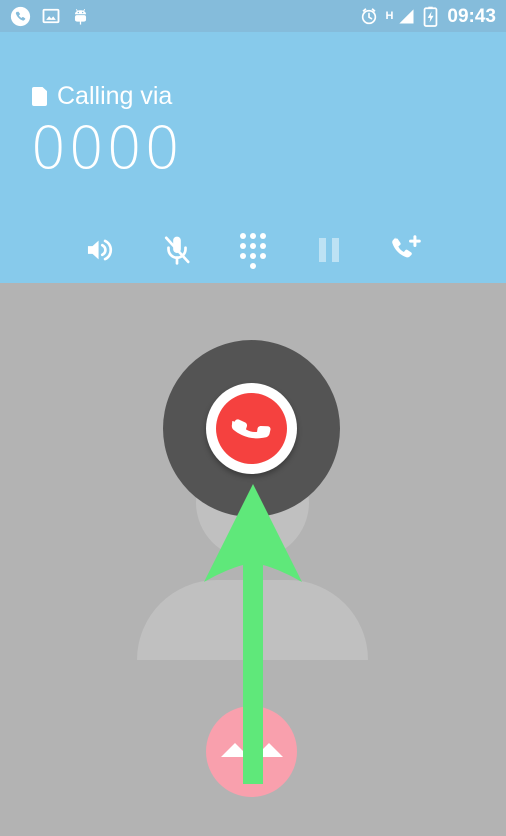 The width and height of the screenshot is (506, 836). I want to click on dialpad-button, so click(253, 250).